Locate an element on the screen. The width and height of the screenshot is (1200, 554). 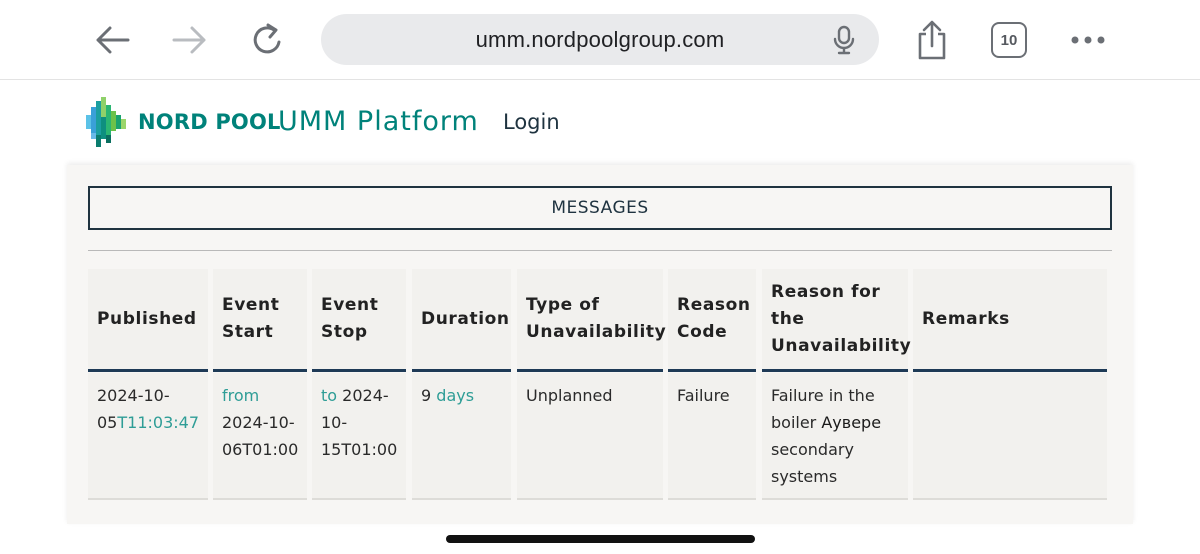
url-text: umm.nordpoolgroup.com is located at coordinates (600, 39).